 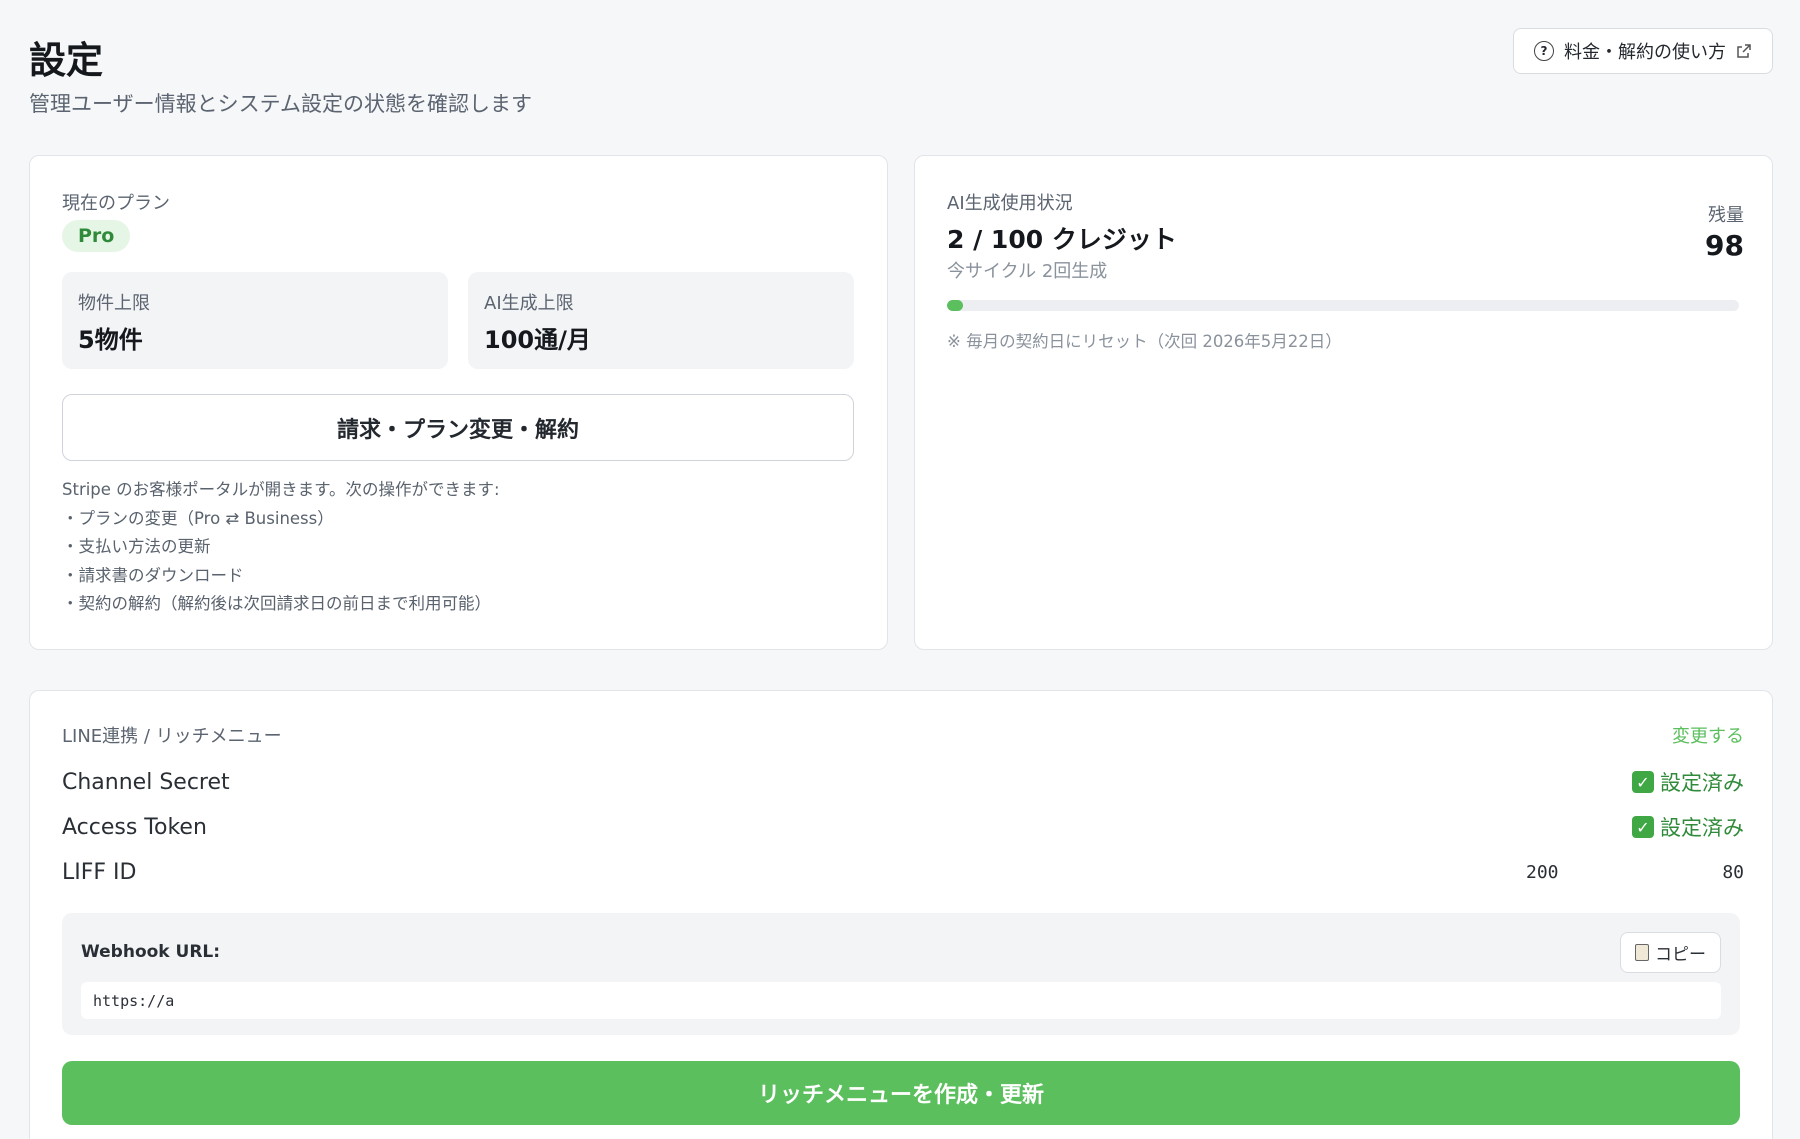 What do you see at coordinates (255, 320) in the screenshot?
I see `property-limit-box: 物件上限 5物件` at bounding box center [255, 320].